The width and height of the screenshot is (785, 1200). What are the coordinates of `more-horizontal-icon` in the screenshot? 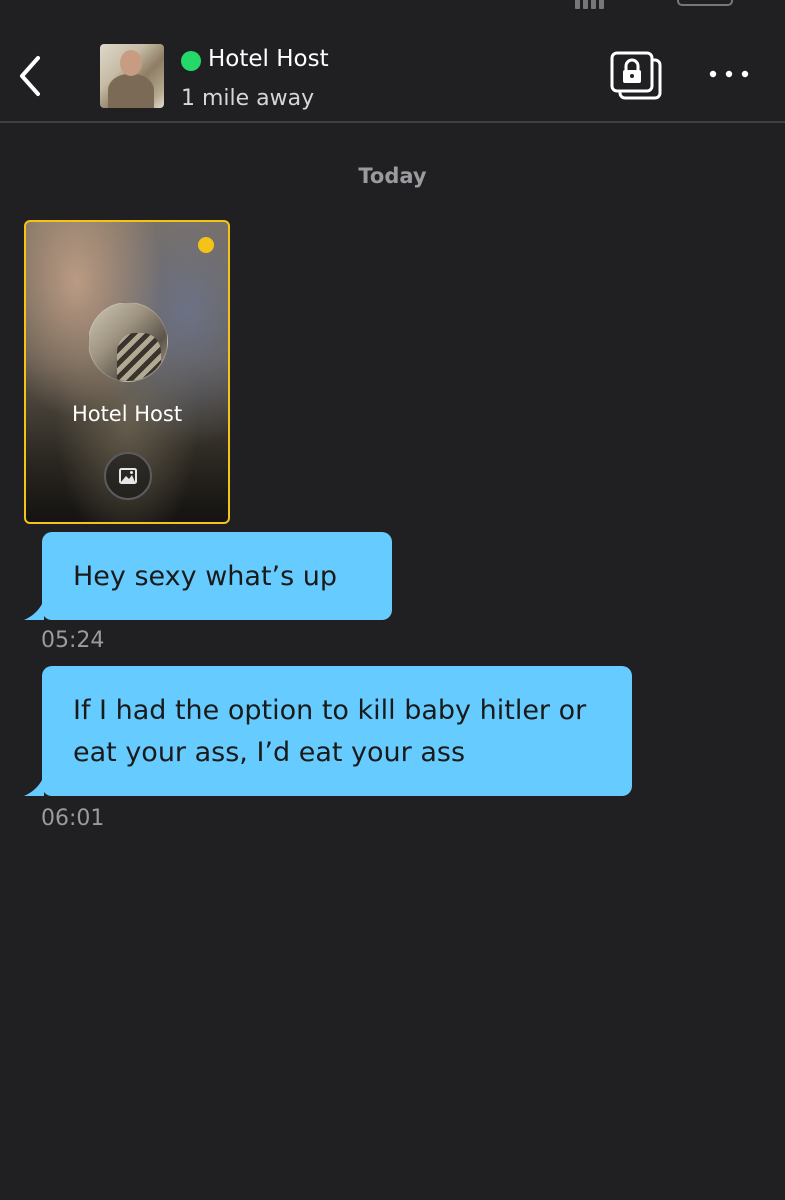 It's located at (729, 74).